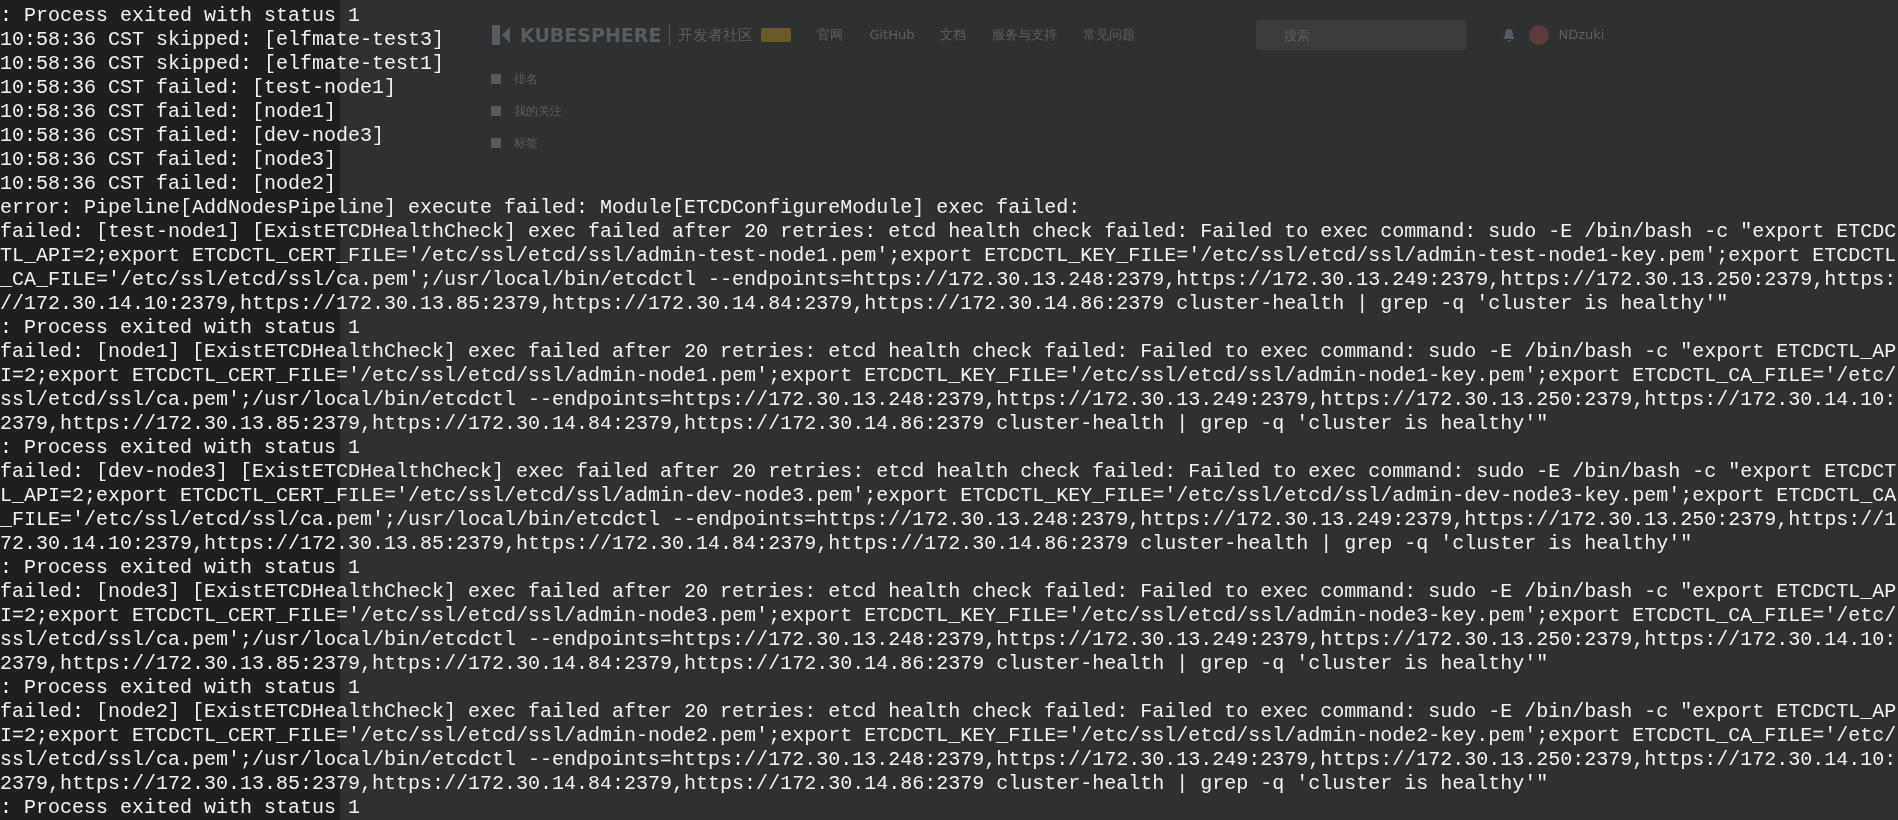  Describe the element at coordinates (501, 35) in the screenshot. I see `logo-icon` at that location.